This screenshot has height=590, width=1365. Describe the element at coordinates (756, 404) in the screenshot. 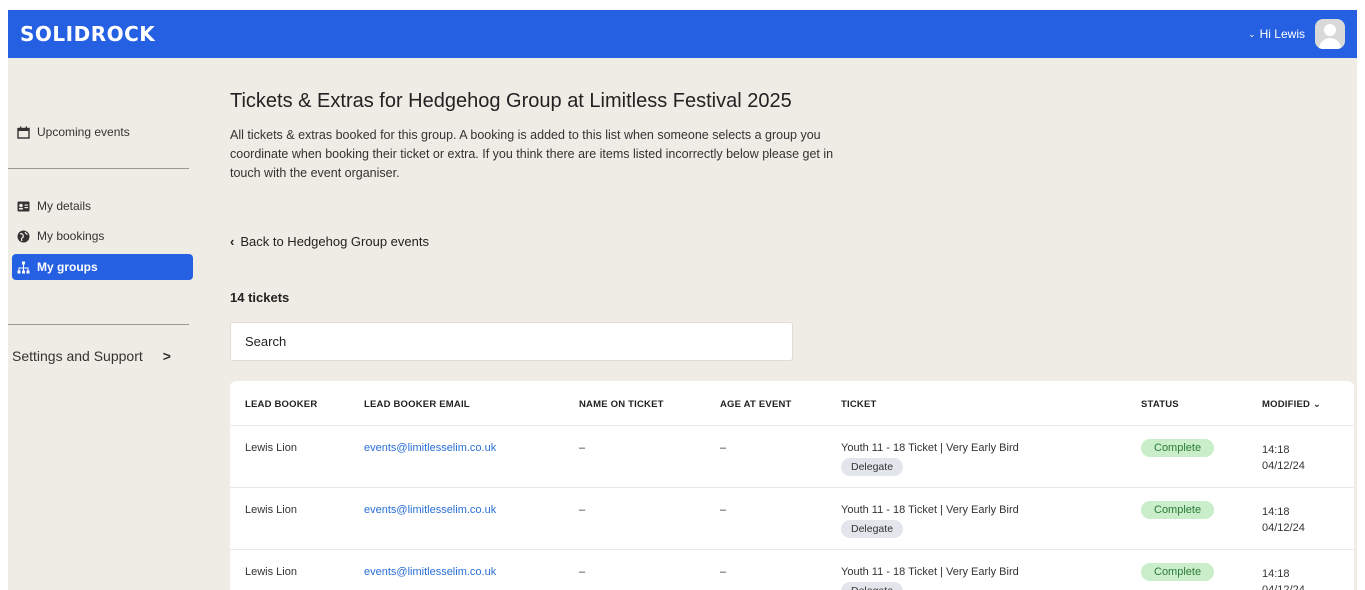

I see `column-header-age-at-event: AGE AT EVENT` at that location.